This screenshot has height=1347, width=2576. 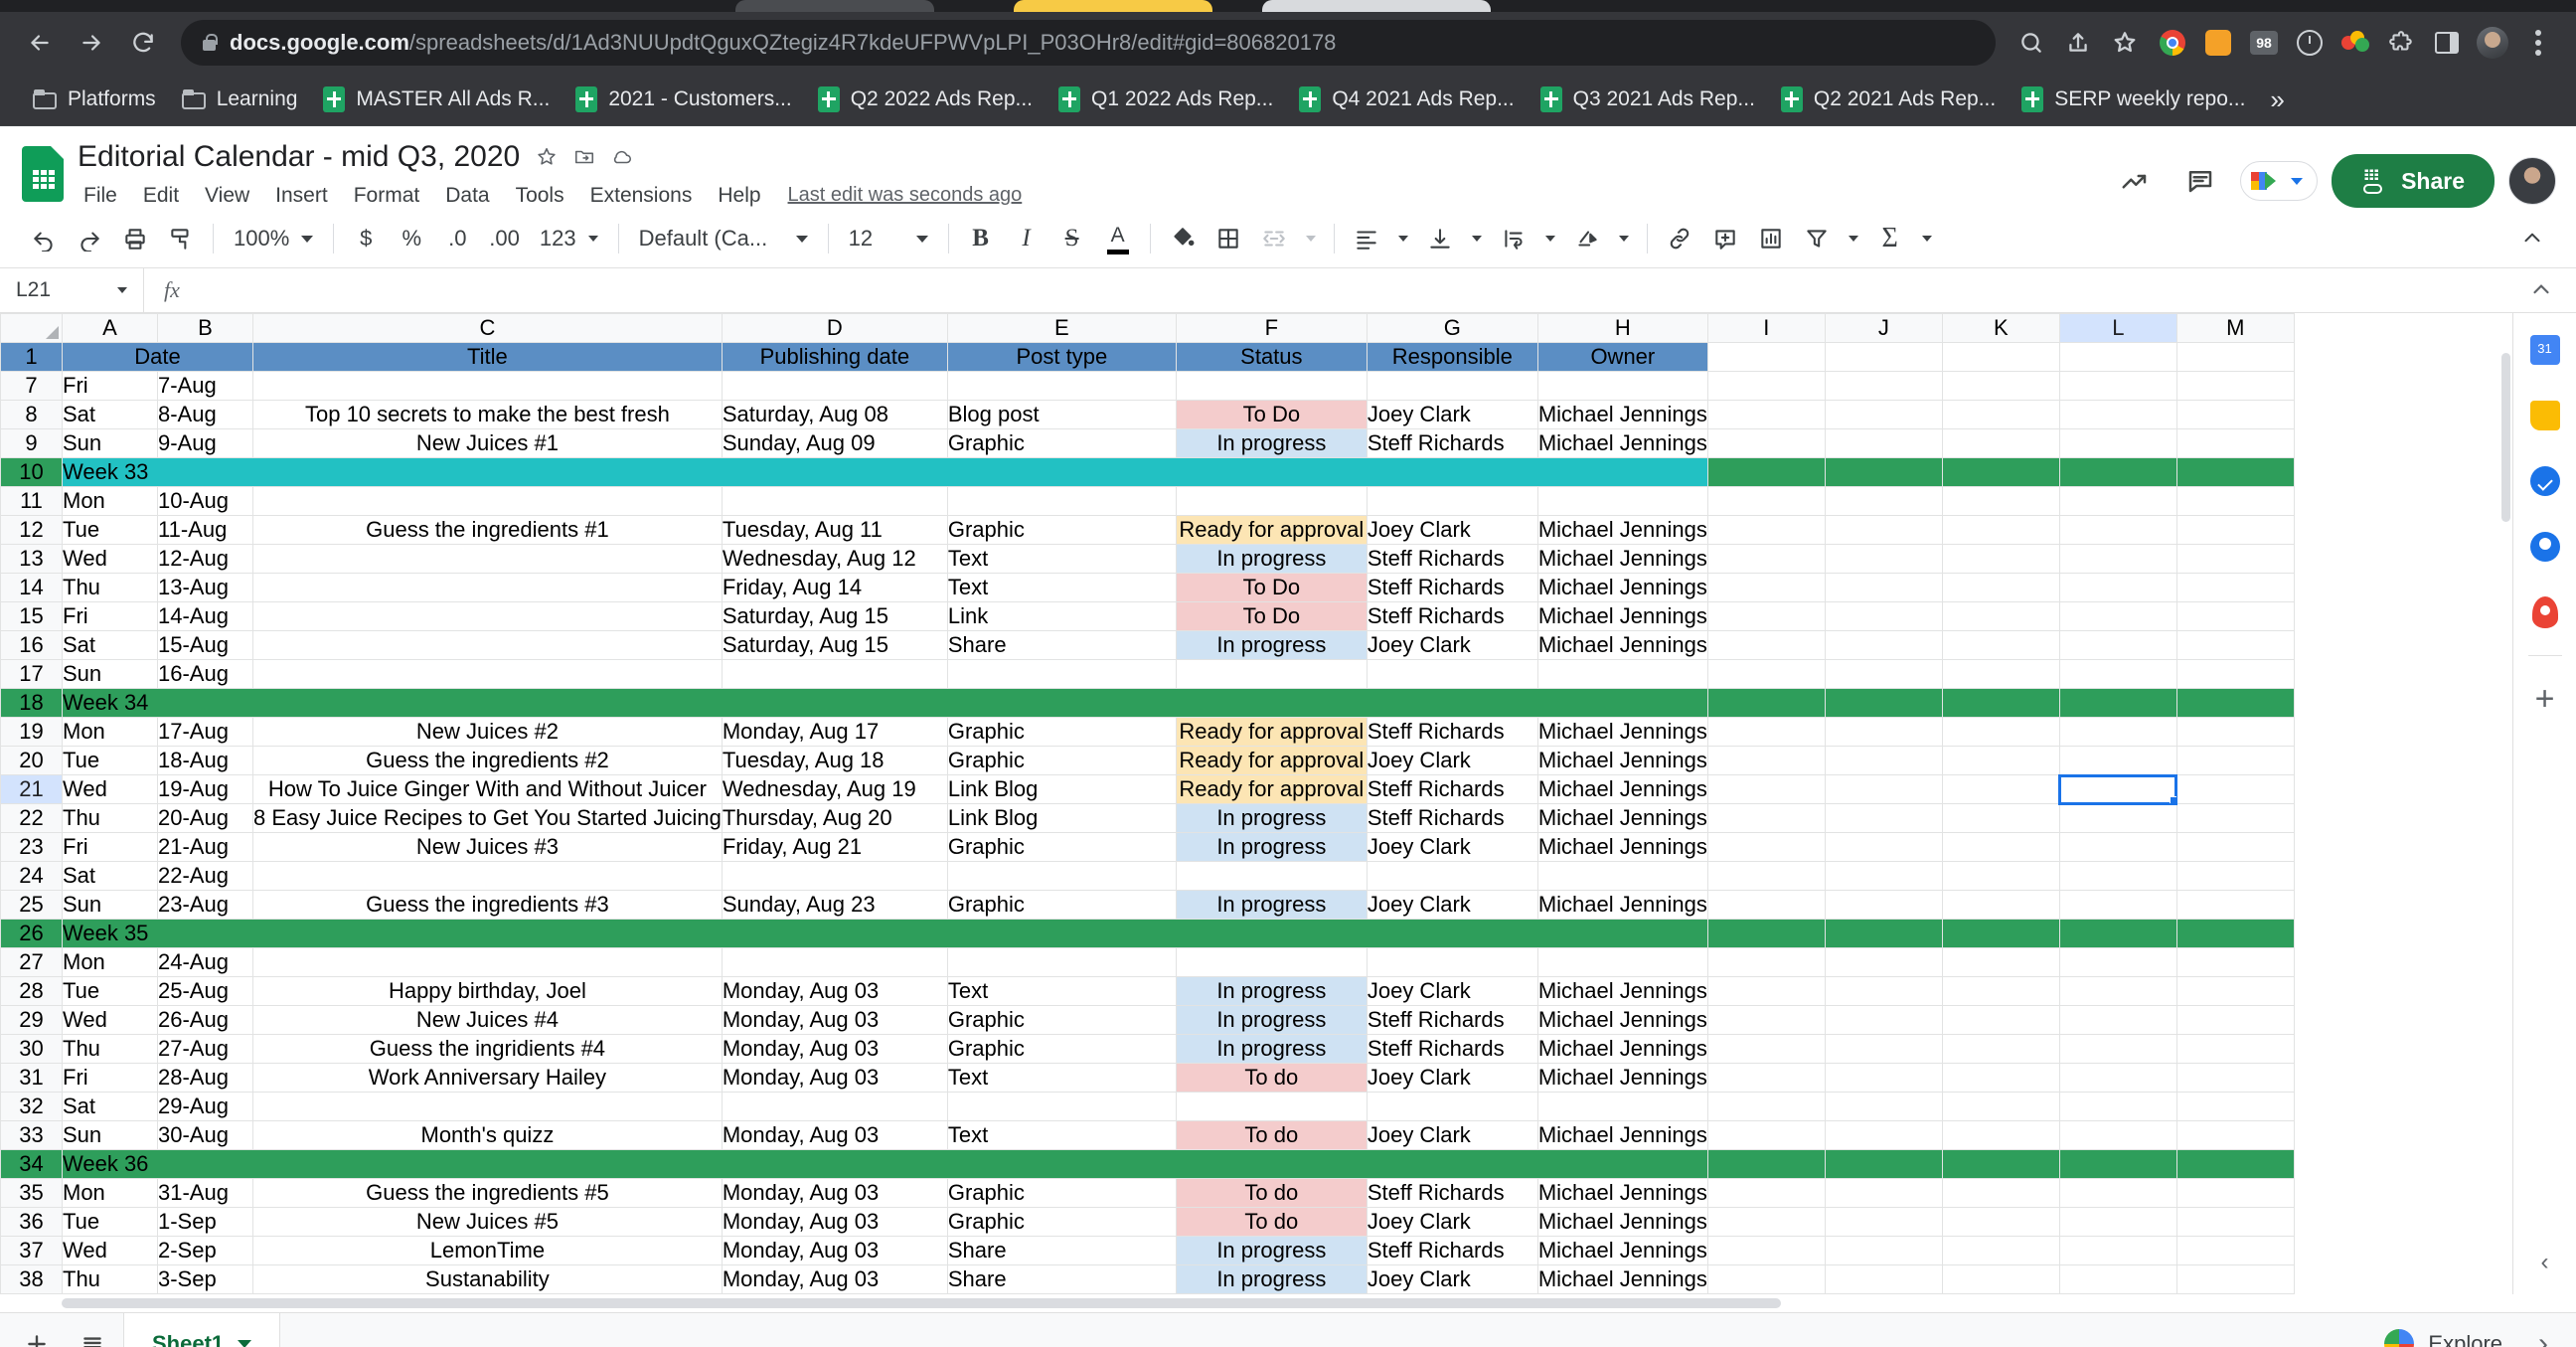 I want to click on cell-a30: Thu, so click(x=110, y=1049).